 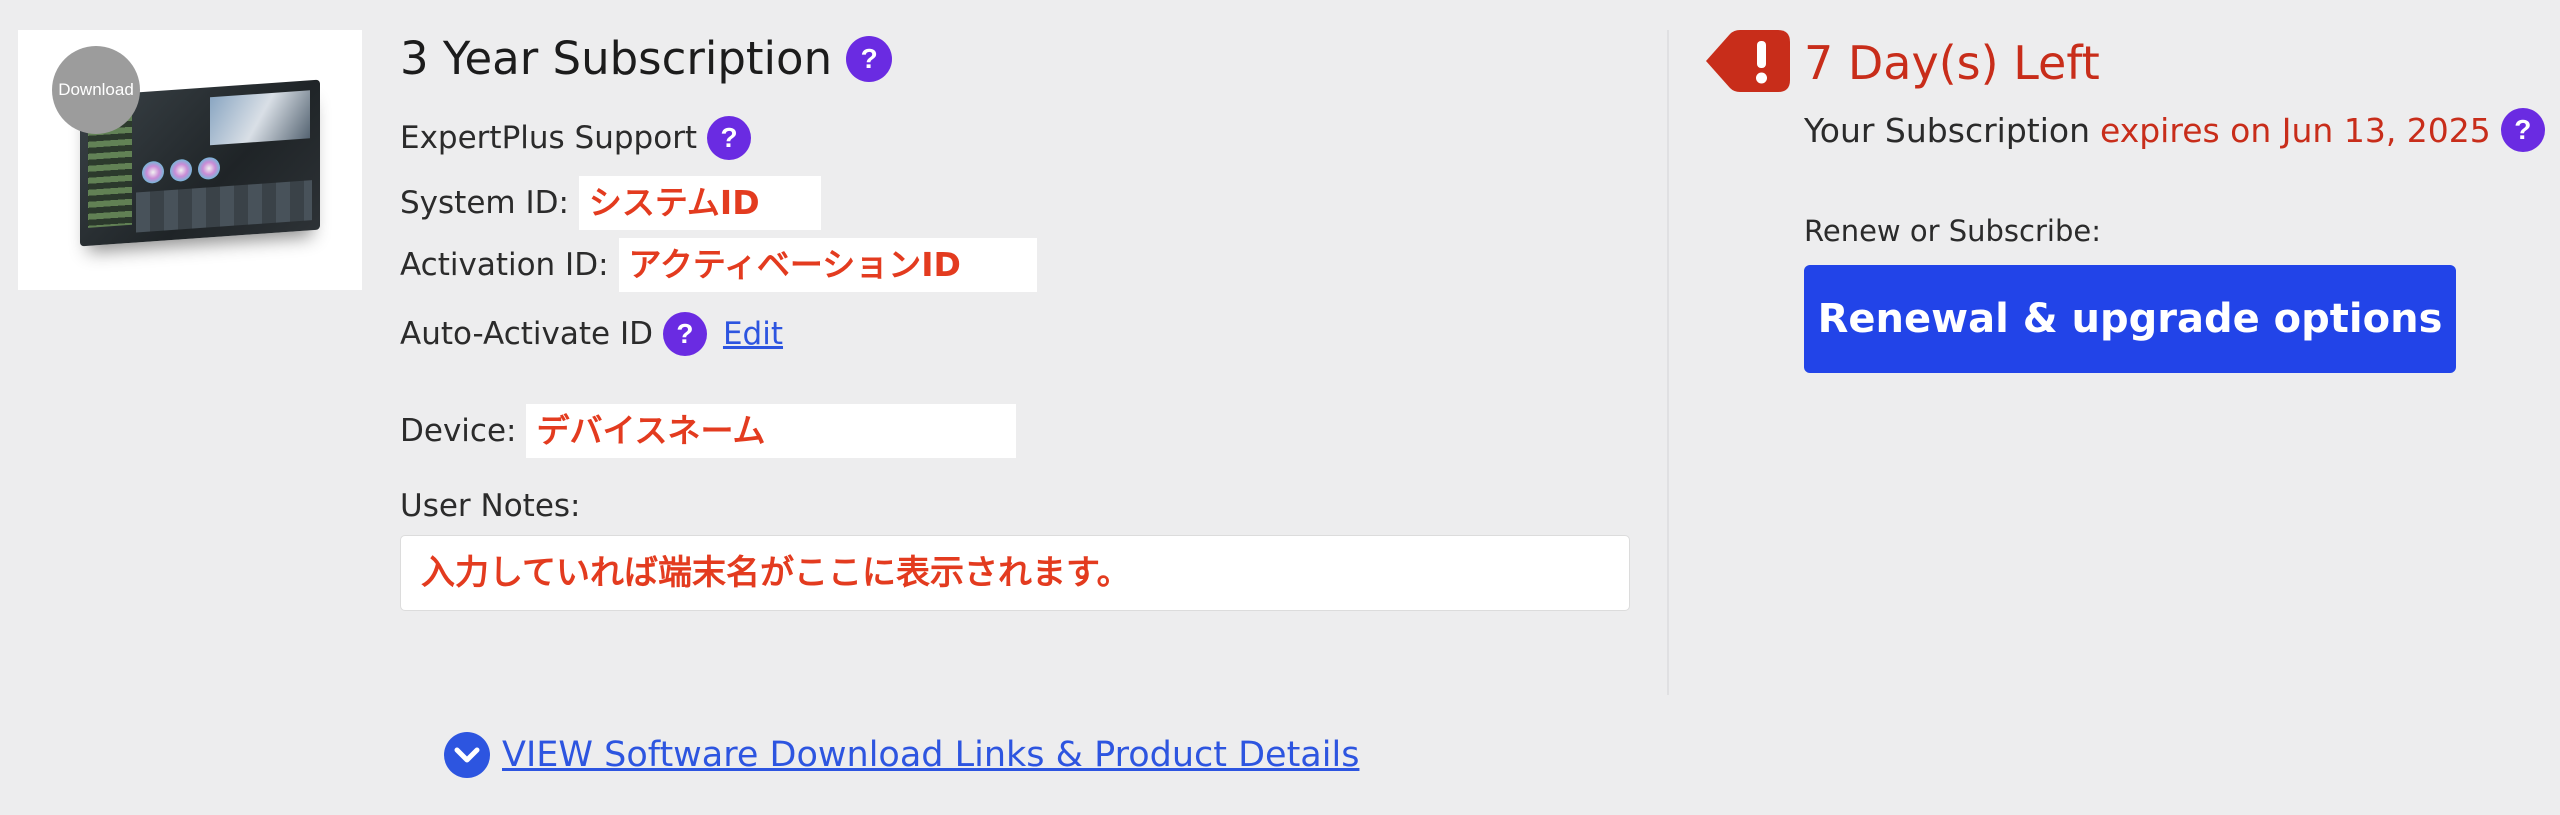 I want to click on product-title: 3 Year Subscription, so click(x=616, y=58).